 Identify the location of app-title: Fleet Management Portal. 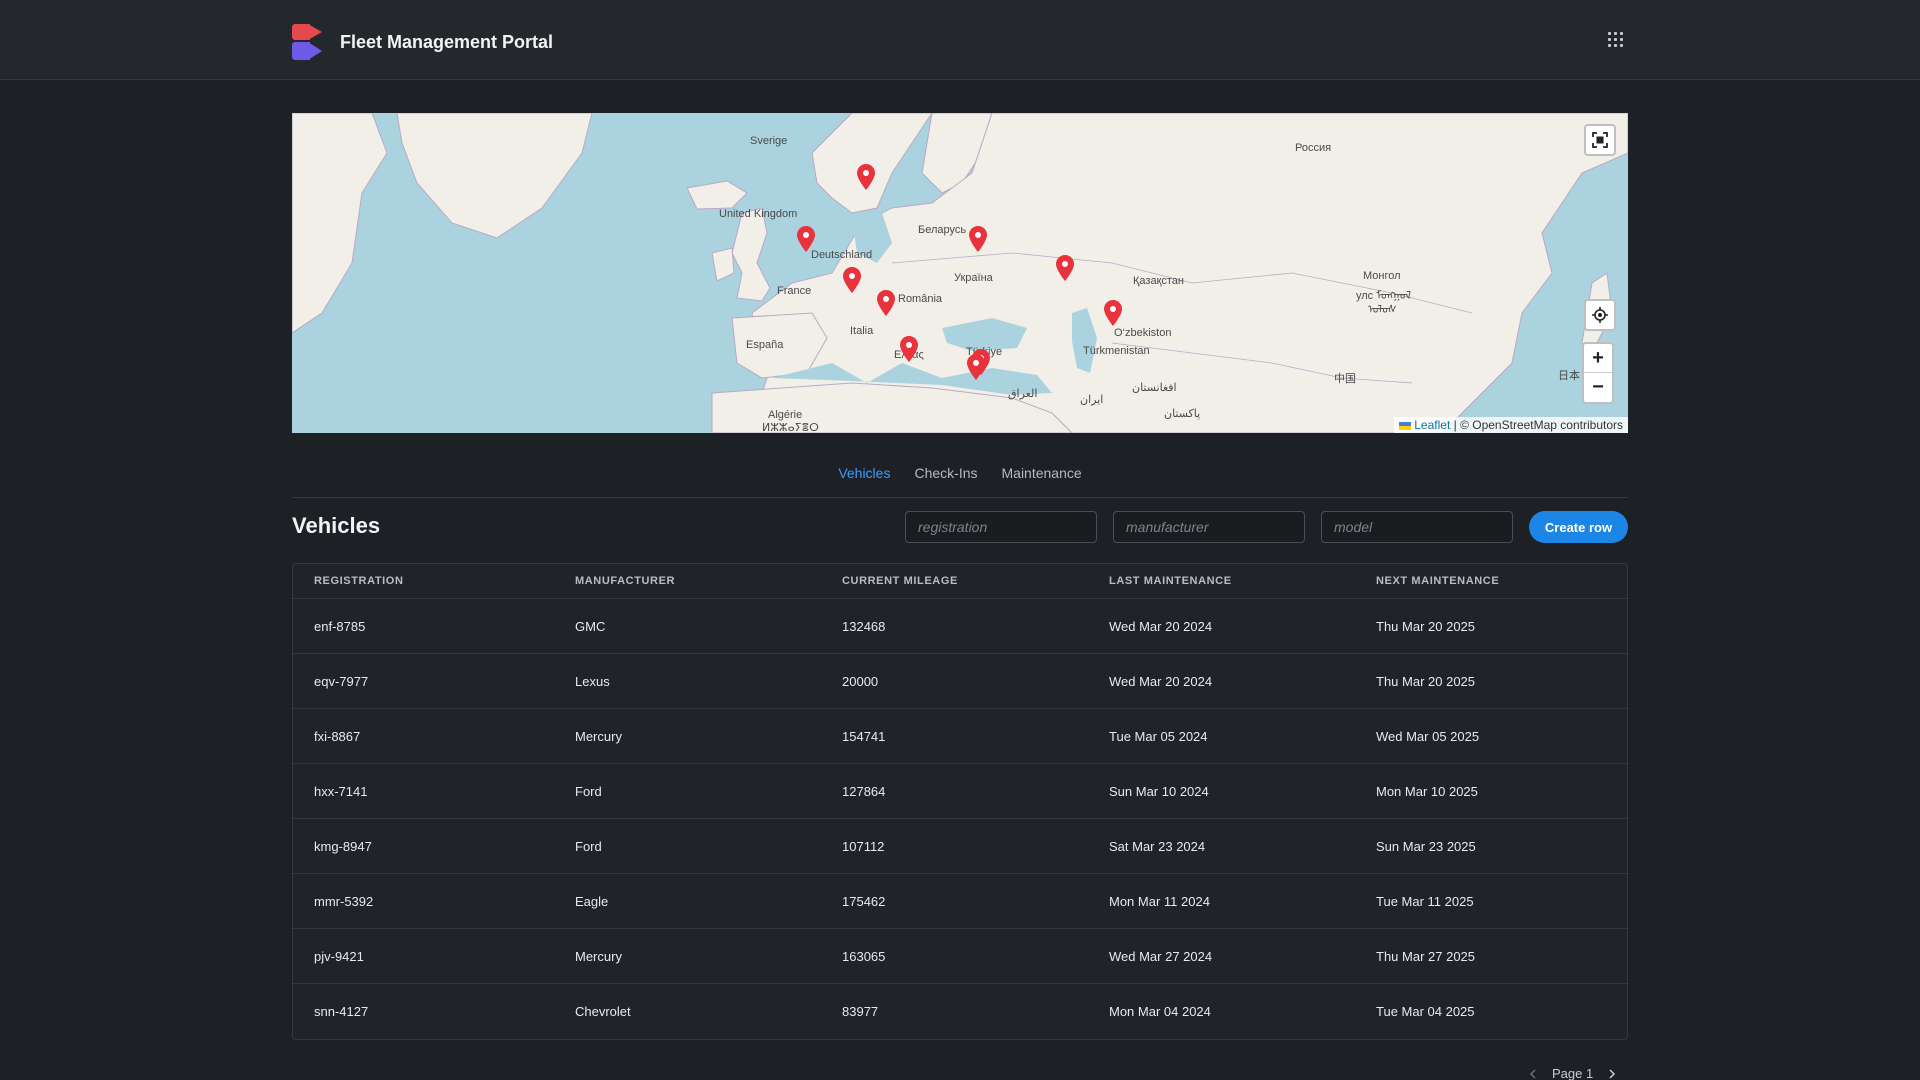
(447, 41).